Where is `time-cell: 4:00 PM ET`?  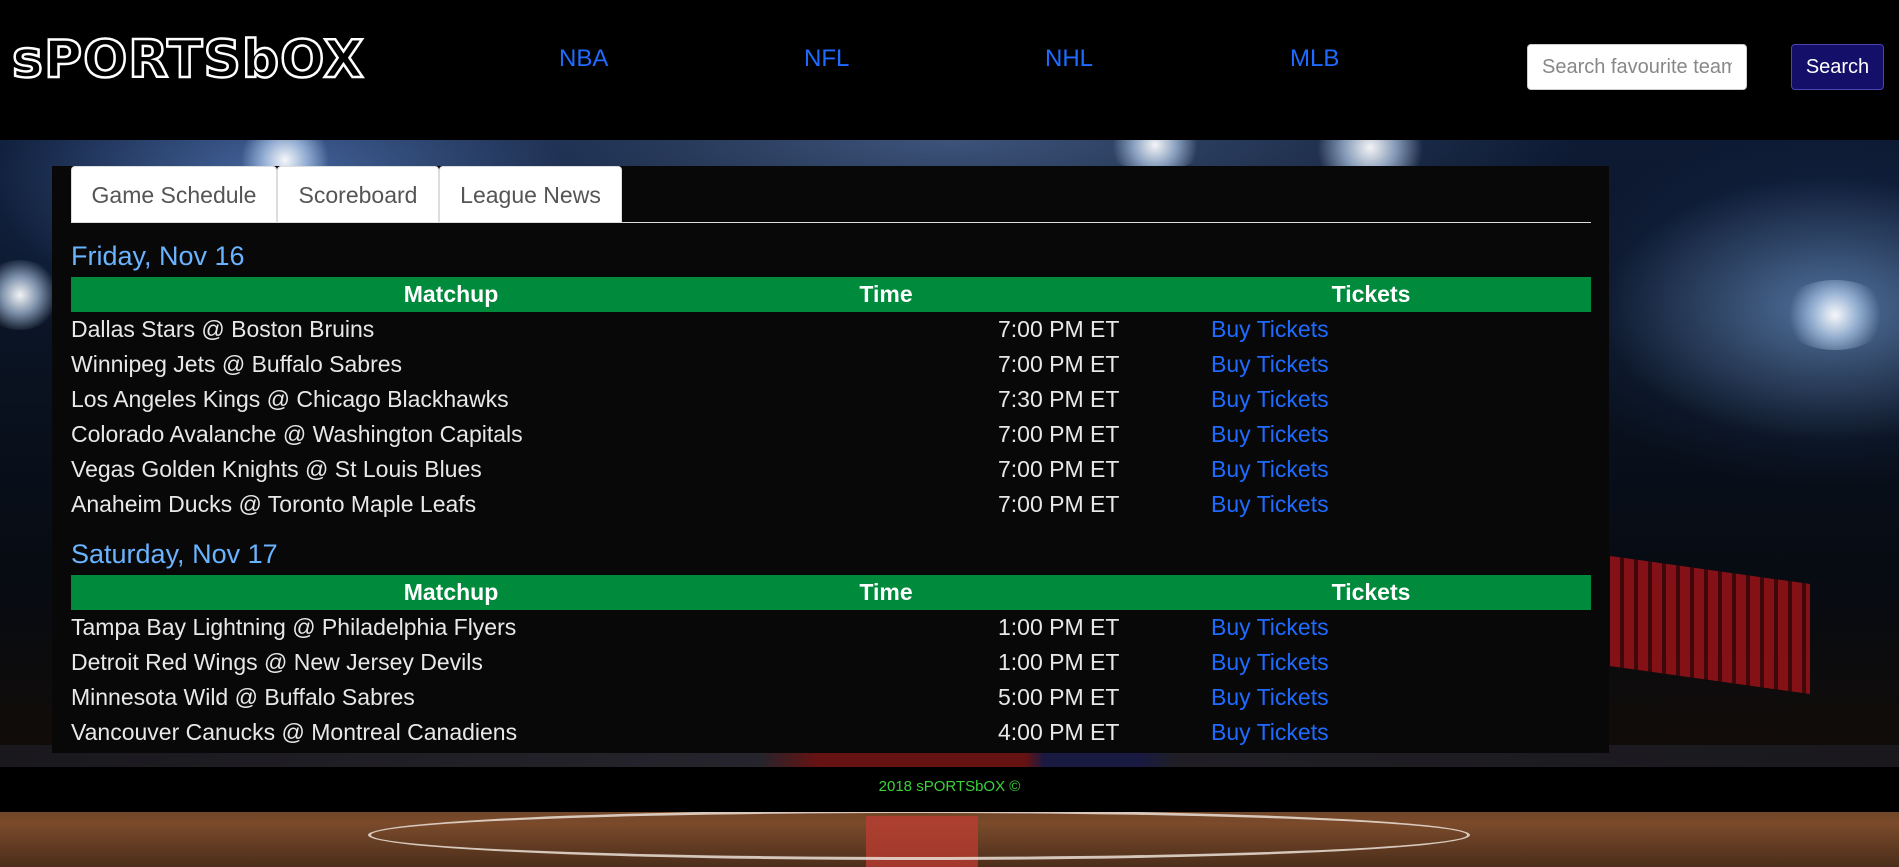 time-cell: 4:00 PM ET is located at coordinates (1059, 732).